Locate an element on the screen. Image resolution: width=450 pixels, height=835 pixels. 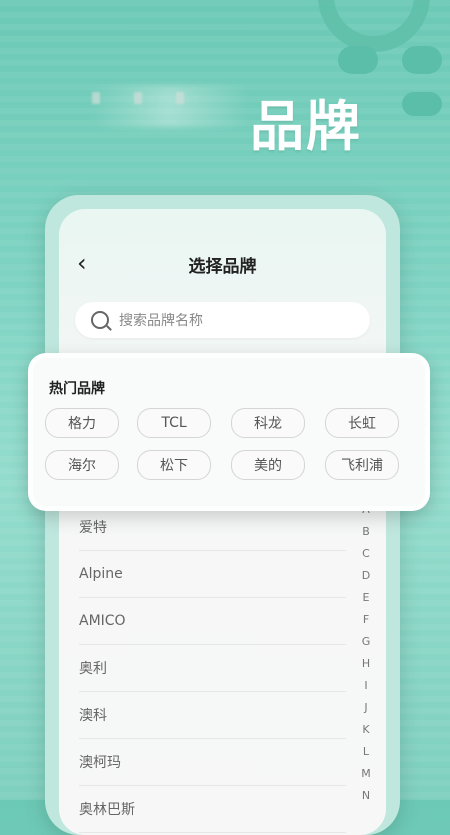
index-letter: F is located at coordinates (366, 620).